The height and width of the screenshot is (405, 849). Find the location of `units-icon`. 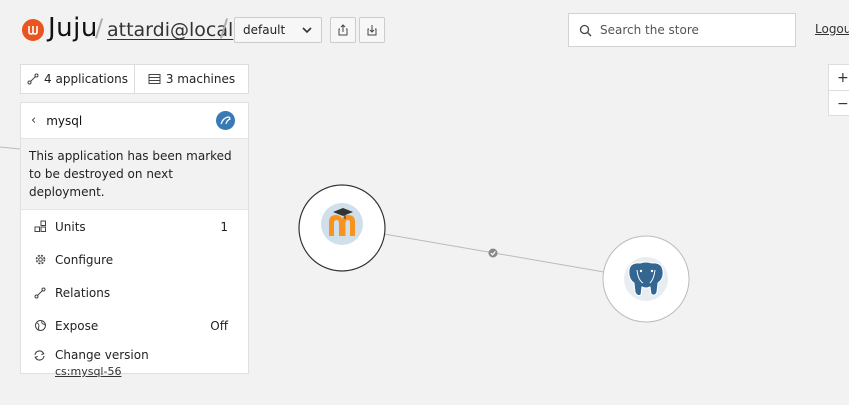

units-icon is located at coordinates (40, 227).